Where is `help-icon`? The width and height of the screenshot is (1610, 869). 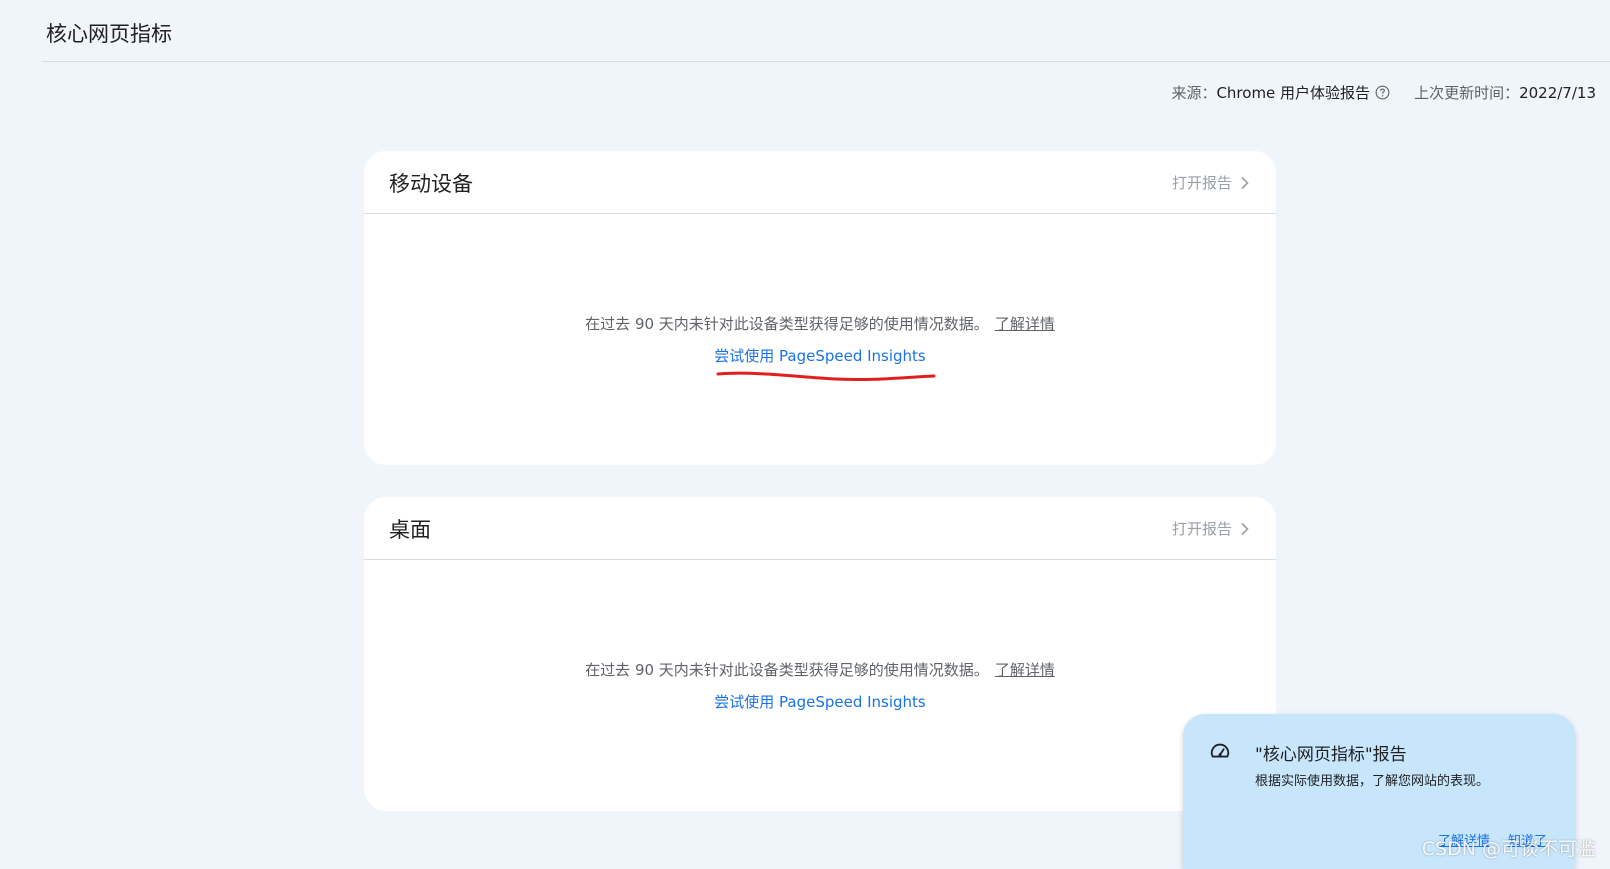 help-icon is located at coordinates (1382, 92).